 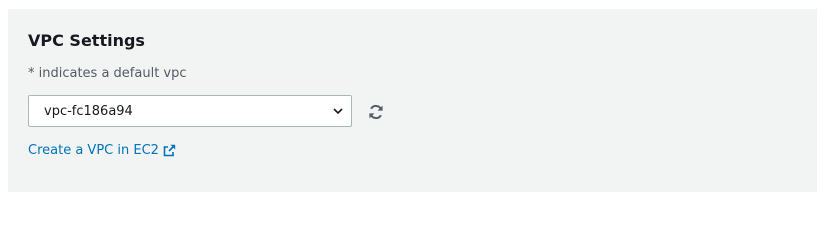 What do you see at coordinates (107, 73) in the screenshot?
I see `default-vpc-hint: * indicates a default vpc` at bounding box center [107, 73].